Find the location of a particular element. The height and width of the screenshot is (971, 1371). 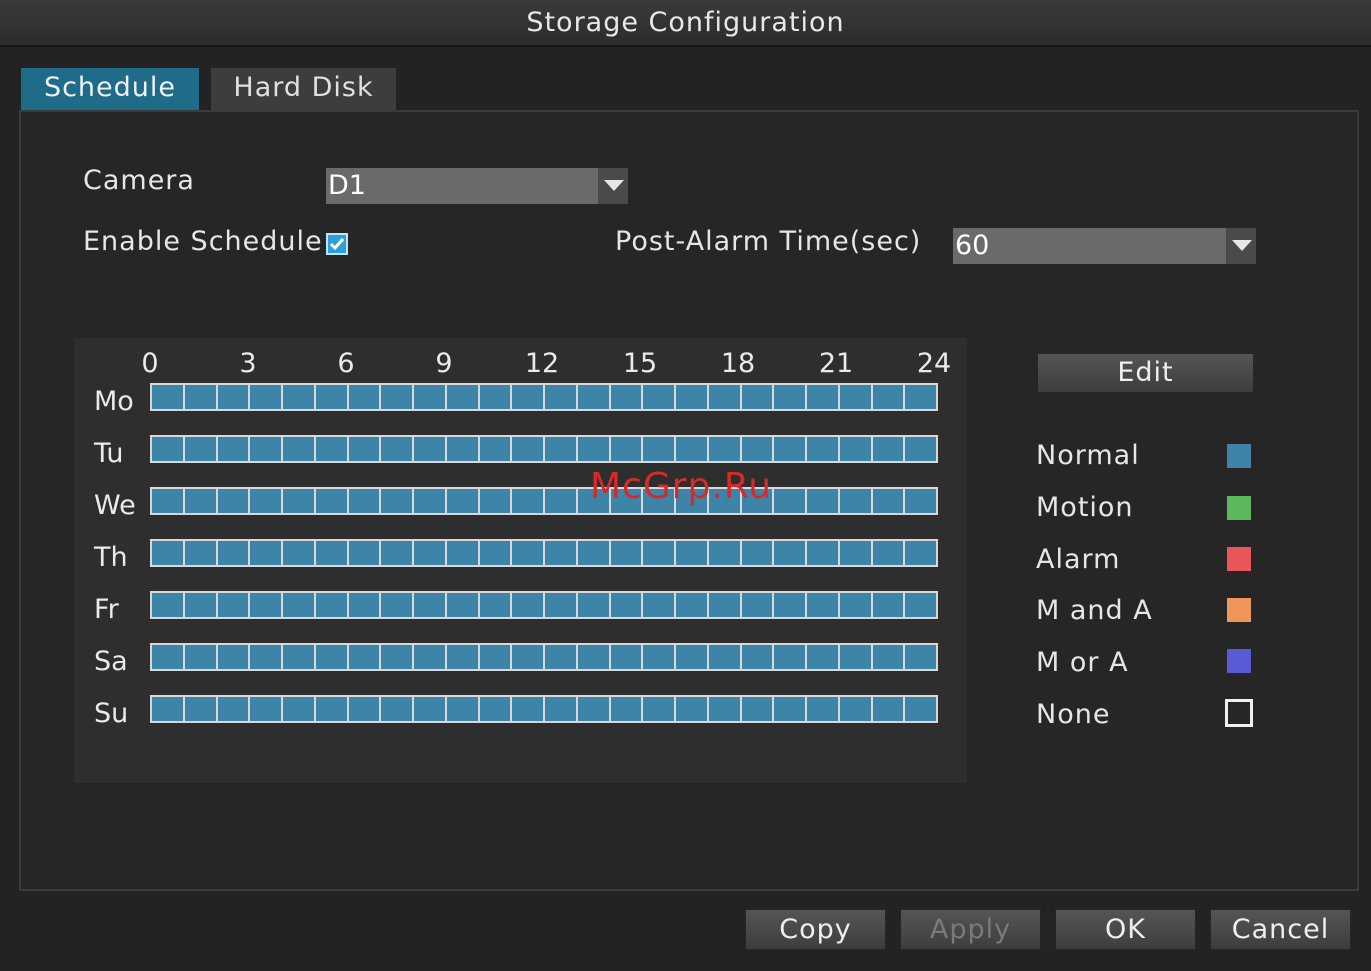

ok-button: OK is located at coordinates (1125, 929).